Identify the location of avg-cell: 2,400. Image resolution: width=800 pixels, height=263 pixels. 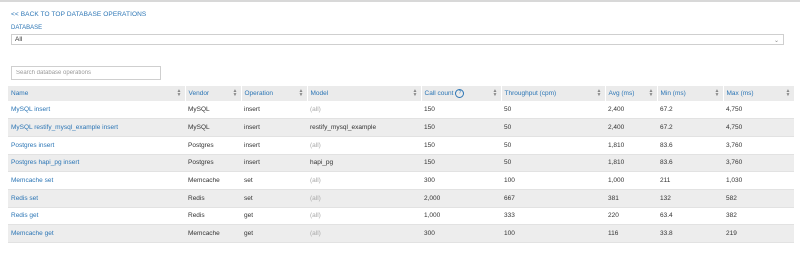
(616, 110).